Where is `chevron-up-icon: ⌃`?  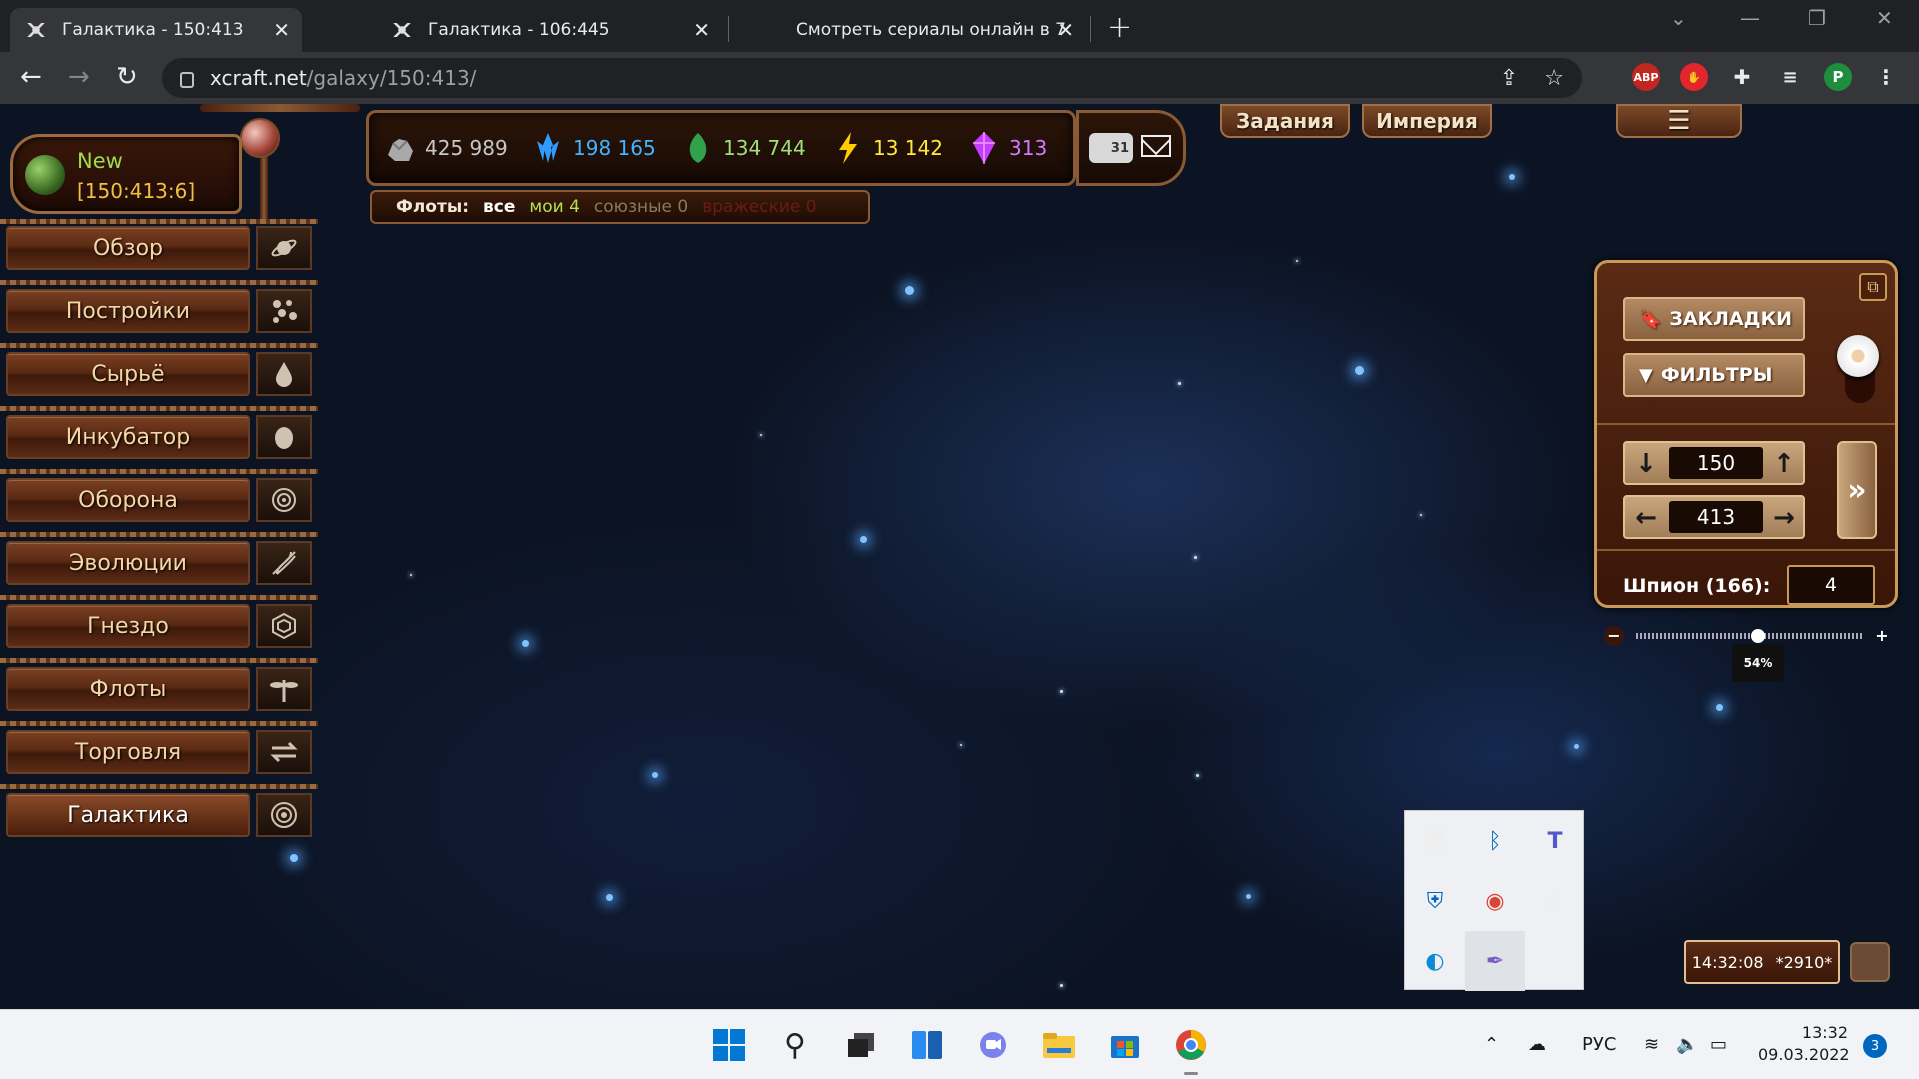 chevron-up-icon: ⌃ is located at coordinates (1491, 1044).